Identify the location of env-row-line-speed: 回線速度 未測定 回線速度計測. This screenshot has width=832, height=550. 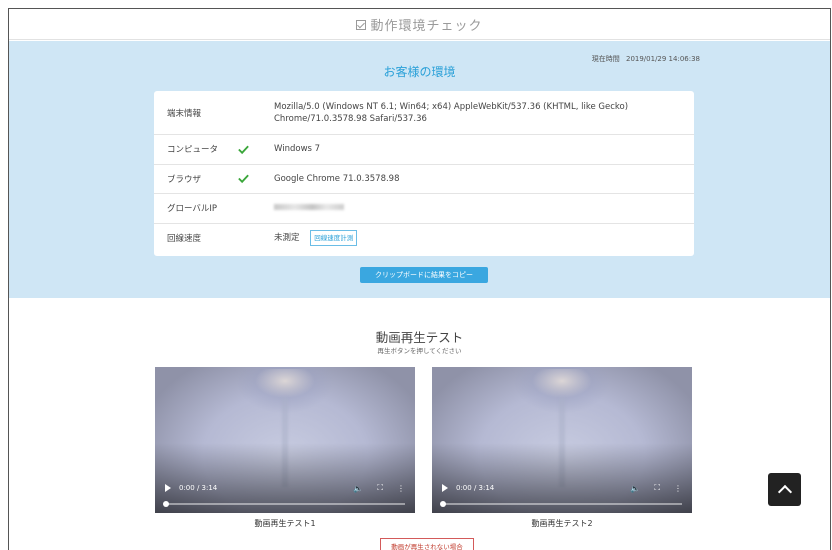
(424, 239).